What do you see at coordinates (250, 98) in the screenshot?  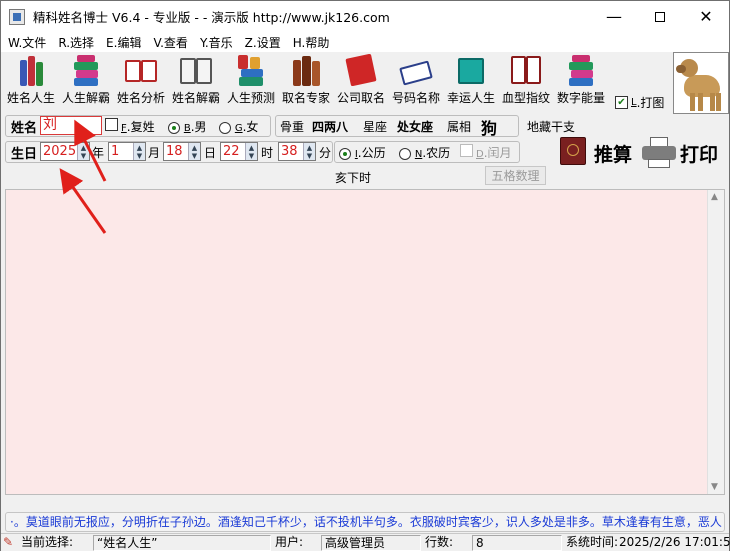 I see `tool-label: 人生预测` at bounding box center [250, 98].